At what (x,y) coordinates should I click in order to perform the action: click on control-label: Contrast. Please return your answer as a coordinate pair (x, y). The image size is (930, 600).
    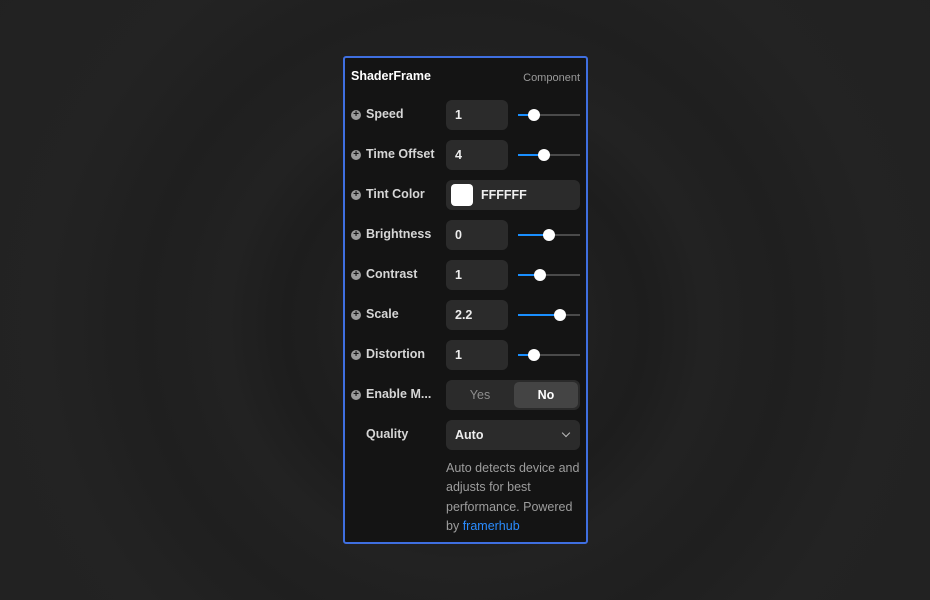
    Looking at the image, I should click on (392, 274).